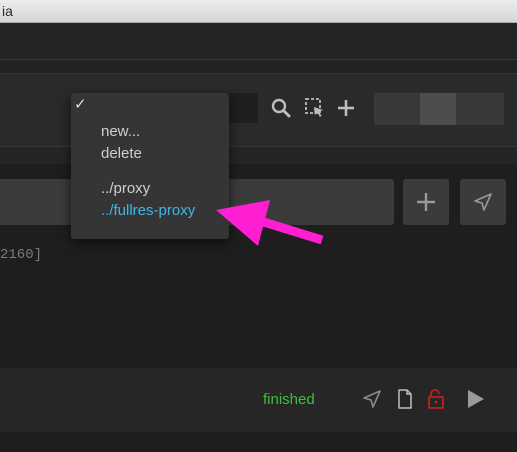 The image size is (517, 452). What do you see at coordinates (258, 11) in the screenshot?
I see `title-bar: ia` at bounding box center [258, 11].